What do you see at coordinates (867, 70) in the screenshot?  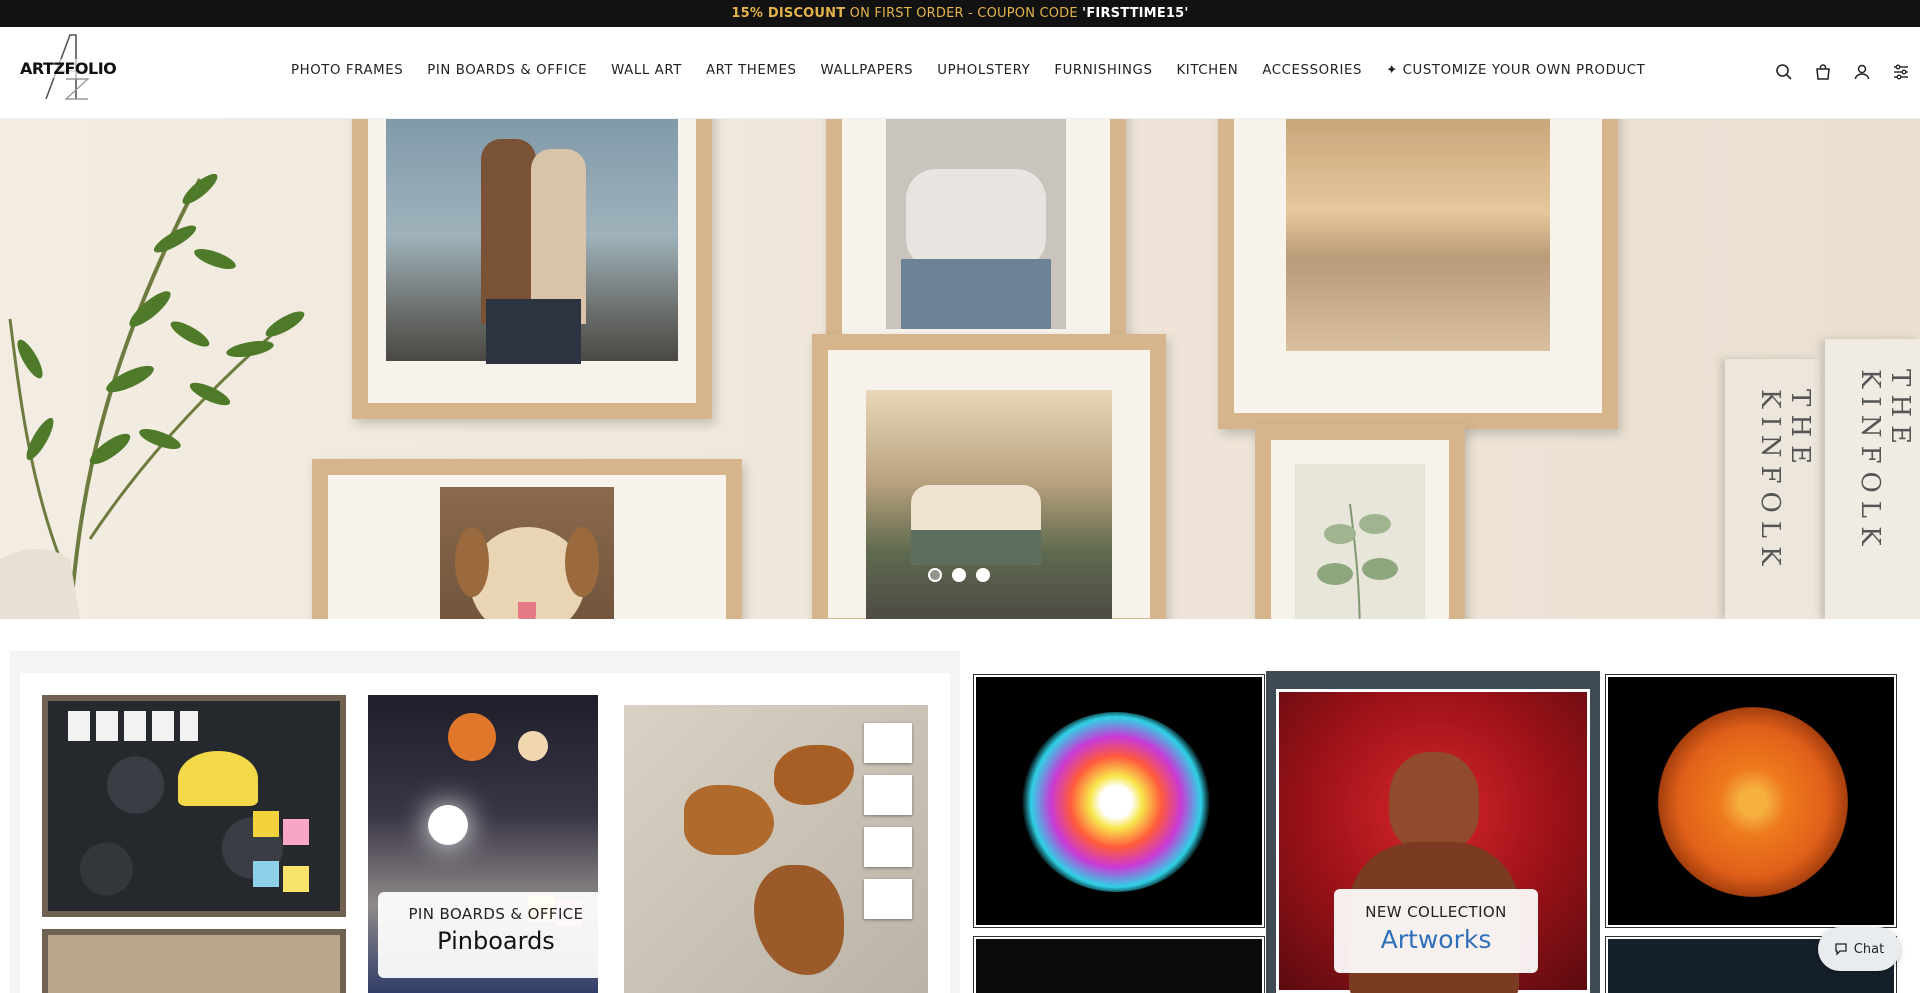 I see `nav-wallpapers: WALLPAPERS` at bounding box center [867, 70].